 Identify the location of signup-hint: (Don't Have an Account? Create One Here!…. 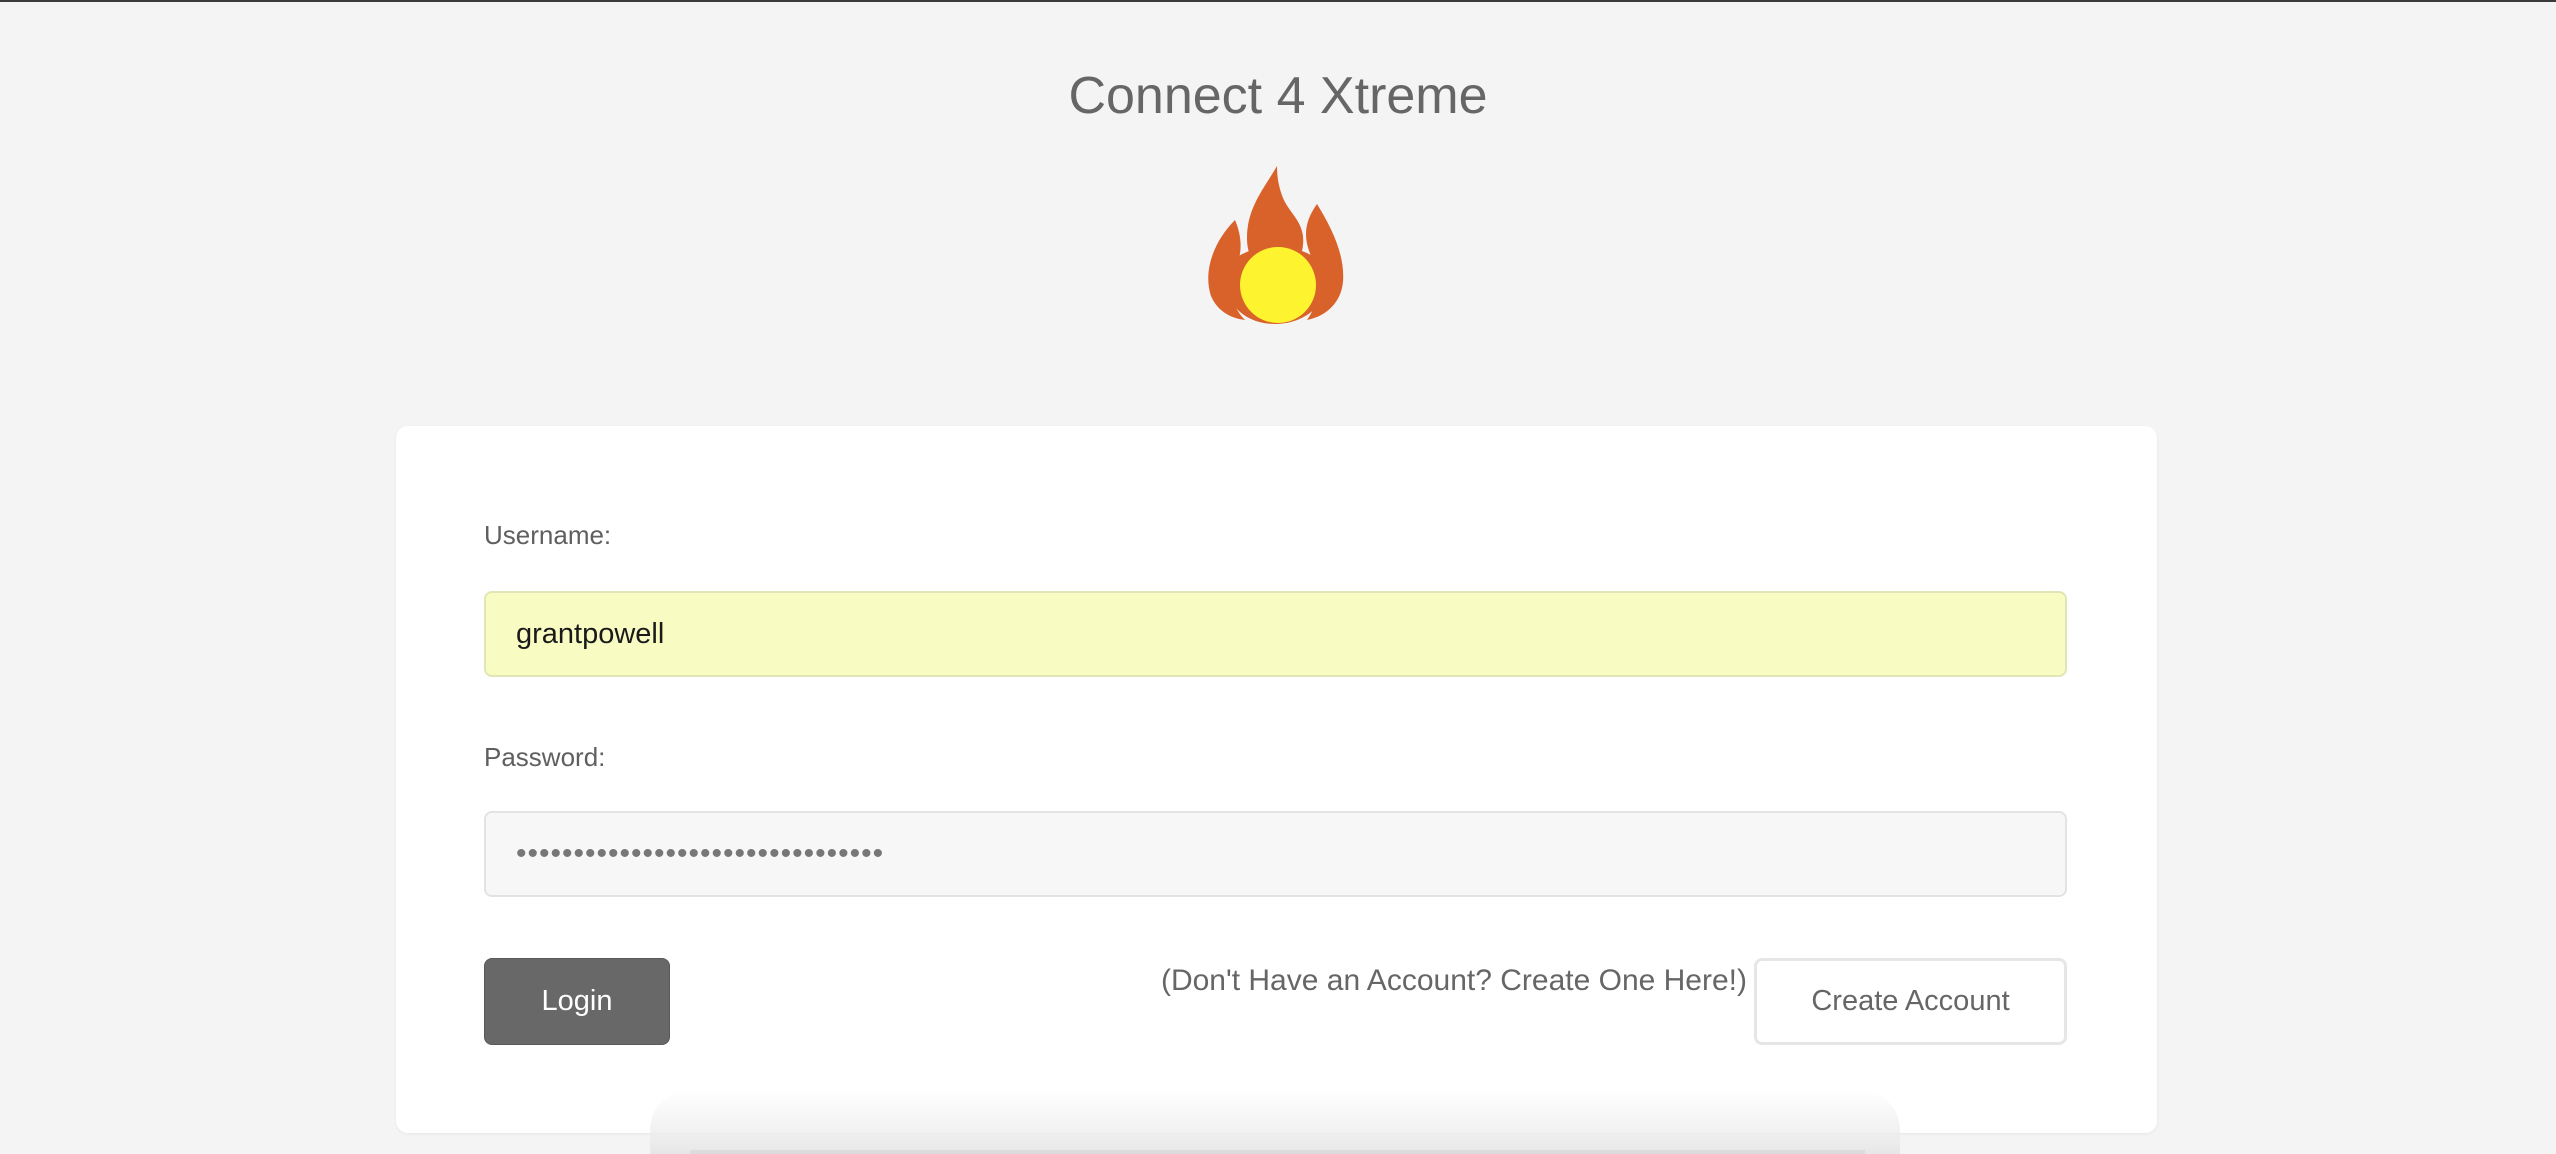
(1453, 980).